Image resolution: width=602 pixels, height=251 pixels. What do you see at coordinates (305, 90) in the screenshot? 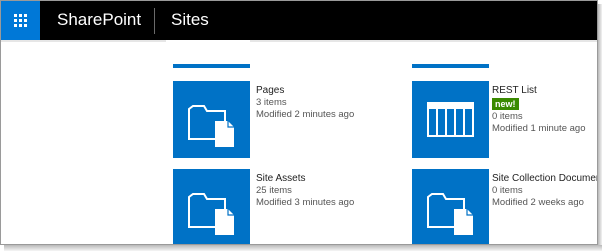
I see `tile-title: Pages` at bounding box center [305, 90].